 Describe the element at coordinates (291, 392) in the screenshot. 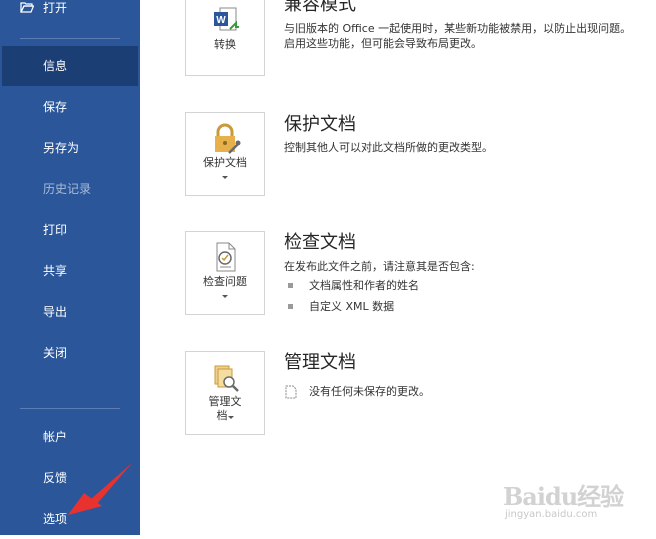

I see `unsaved-document-icon` at that location.